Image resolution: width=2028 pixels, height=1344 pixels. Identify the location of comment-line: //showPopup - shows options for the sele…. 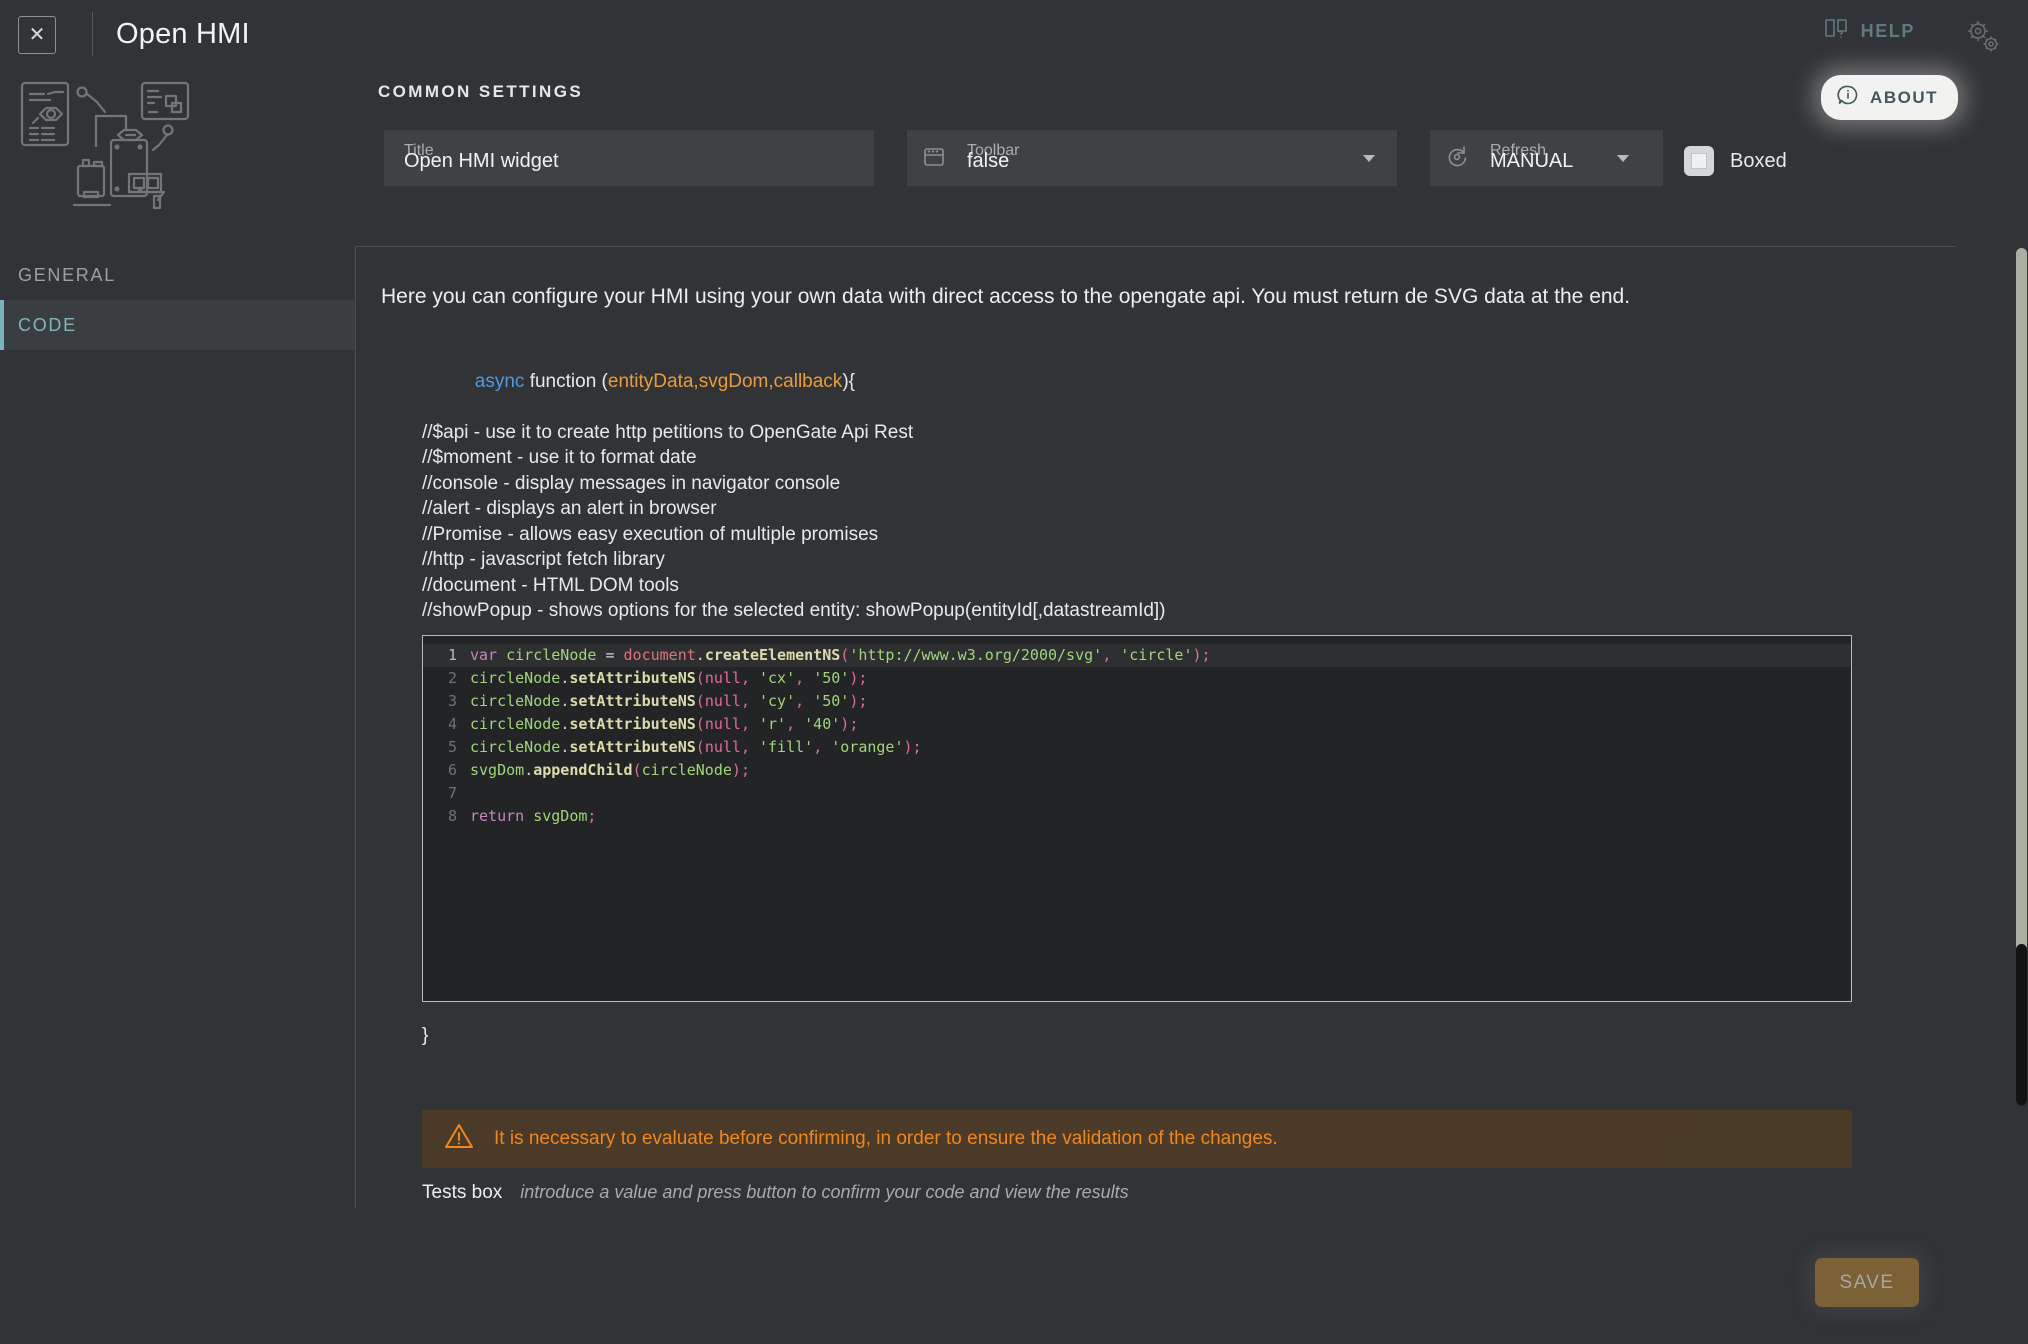
(794, 611).